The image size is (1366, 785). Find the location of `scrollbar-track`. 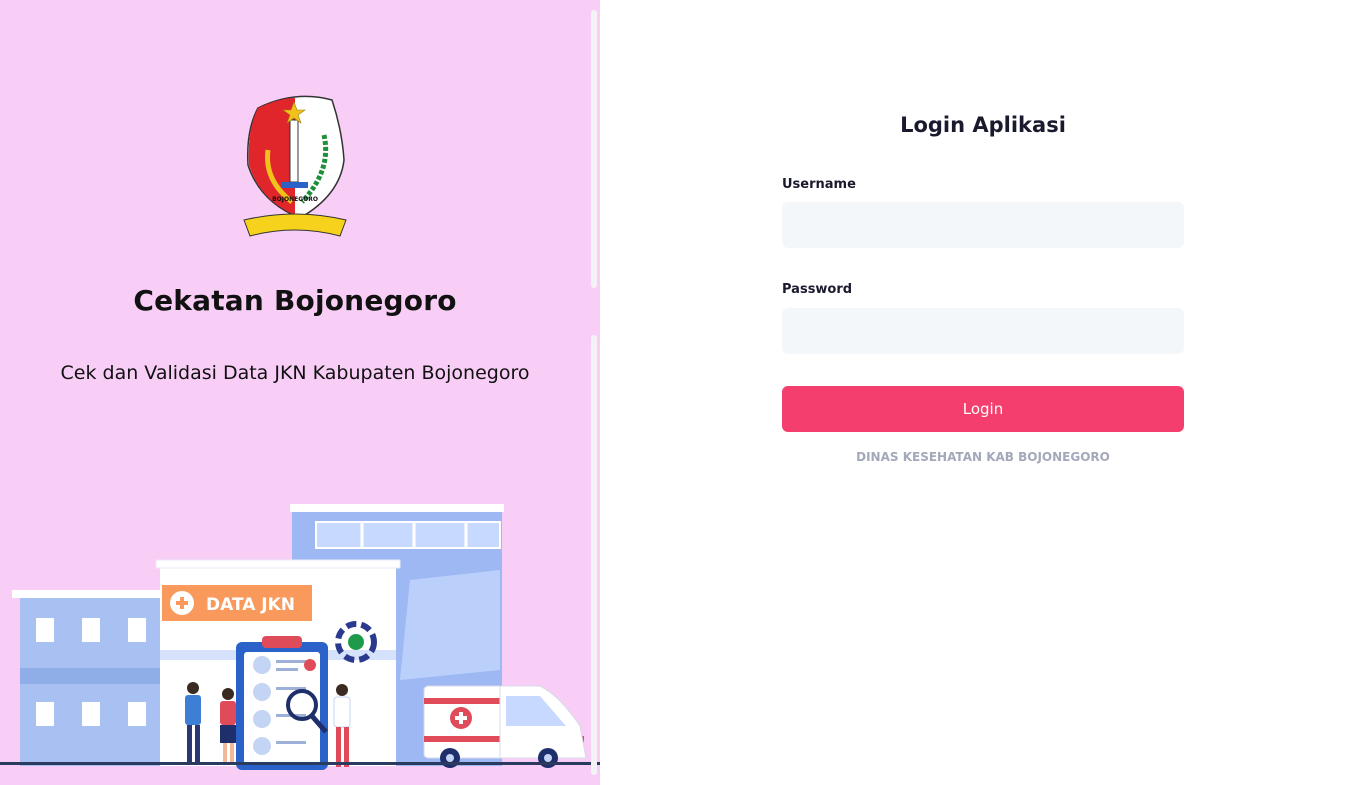

scrollbar-track is located at coordinates (594, 555).